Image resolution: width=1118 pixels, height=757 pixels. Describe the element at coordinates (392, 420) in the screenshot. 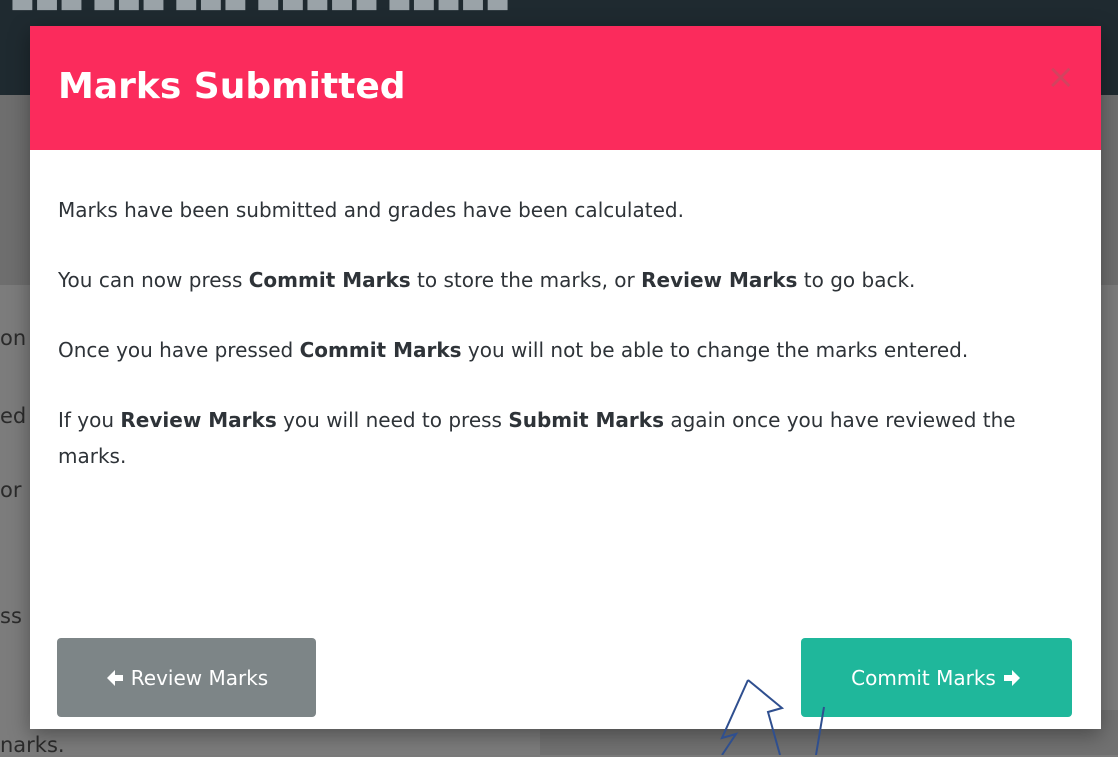

I see `body-text: you will need to press` at that location.